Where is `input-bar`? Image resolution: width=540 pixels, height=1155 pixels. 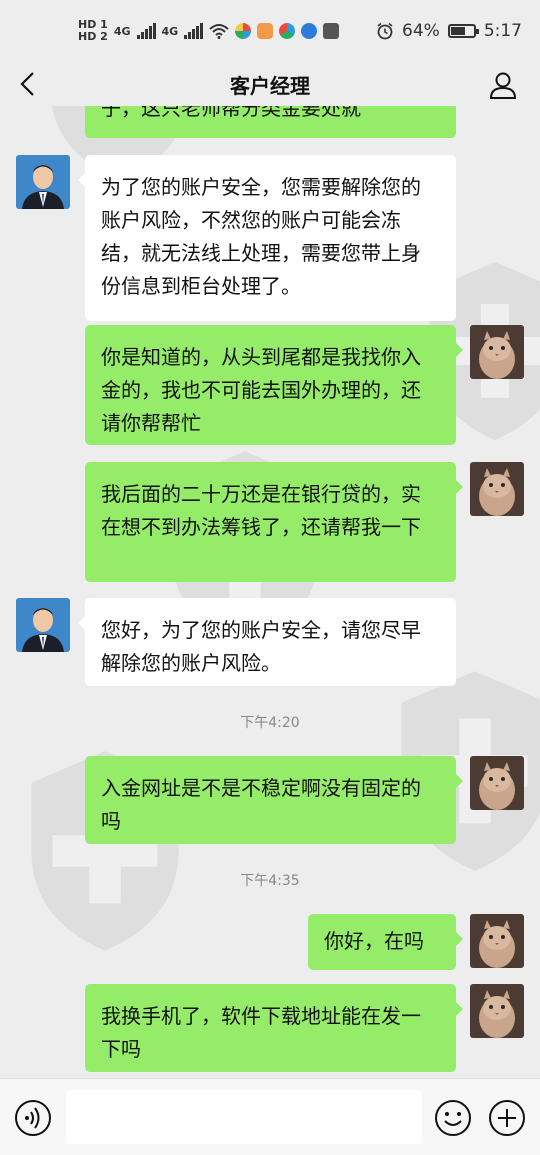 input-bar is located at coordinates (270, 1116).